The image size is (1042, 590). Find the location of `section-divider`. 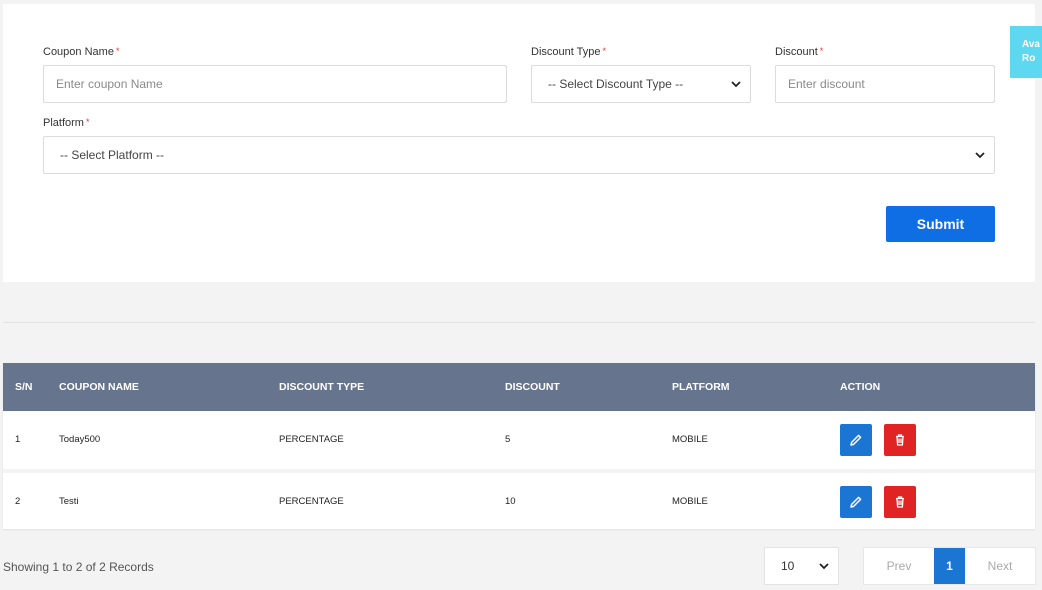

section-divider is located at coordinates (519, 322).